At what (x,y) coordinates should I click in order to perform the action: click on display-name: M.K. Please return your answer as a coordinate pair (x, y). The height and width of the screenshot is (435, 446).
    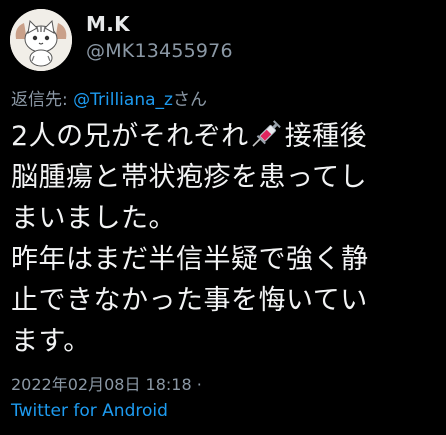
    Looking at the image, I should click on (159, 24).